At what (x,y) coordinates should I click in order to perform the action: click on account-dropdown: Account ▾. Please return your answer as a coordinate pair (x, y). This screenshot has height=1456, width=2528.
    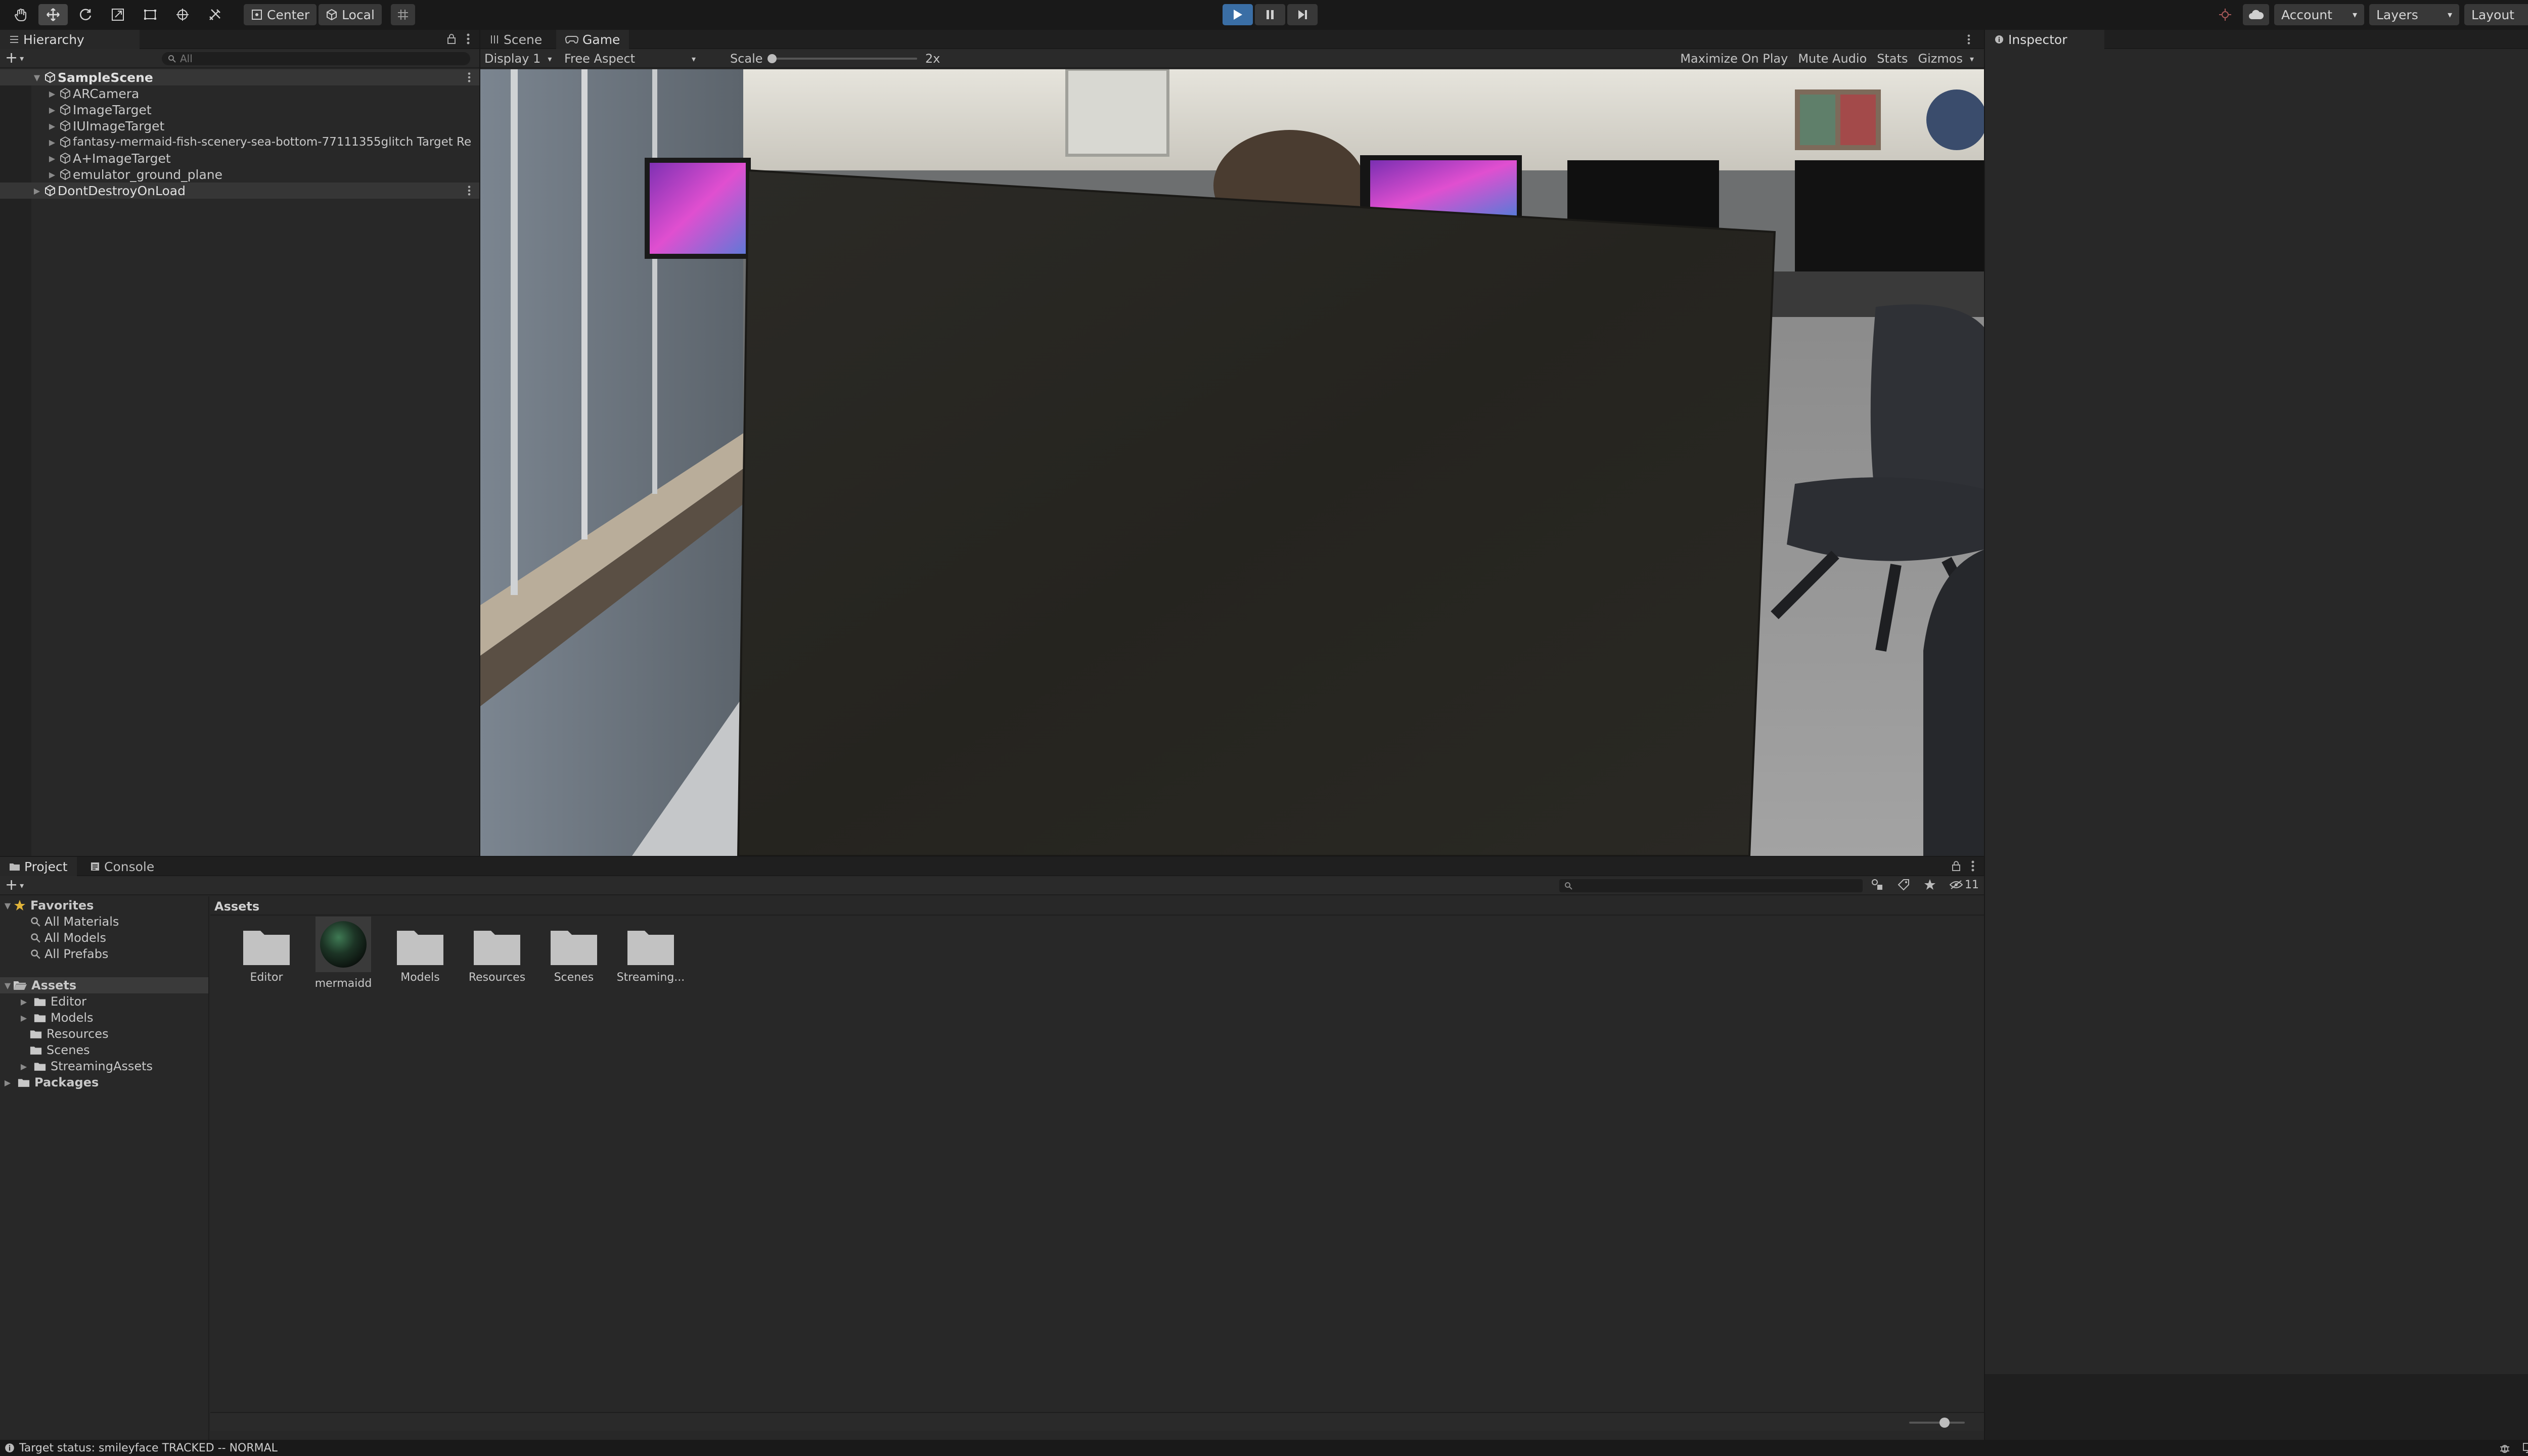
    Looking at the image, I should click on (2319, 14).